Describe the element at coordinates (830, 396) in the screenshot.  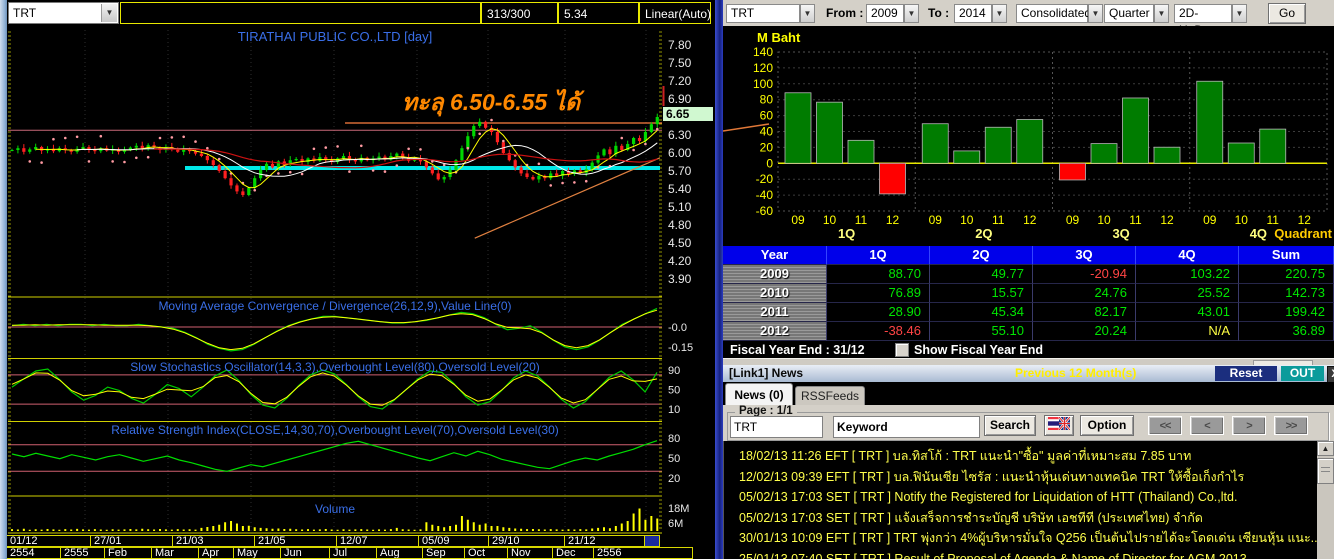
I see `tab-rssfeeds: RSSFeeds` at that location.